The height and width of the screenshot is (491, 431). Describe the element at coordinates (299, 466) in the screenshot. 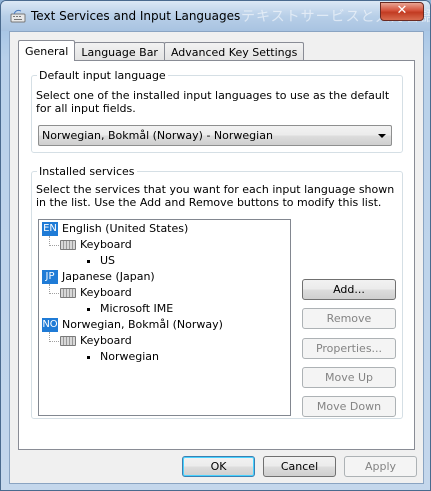

I see `cancel-button: Cancel` at that location.